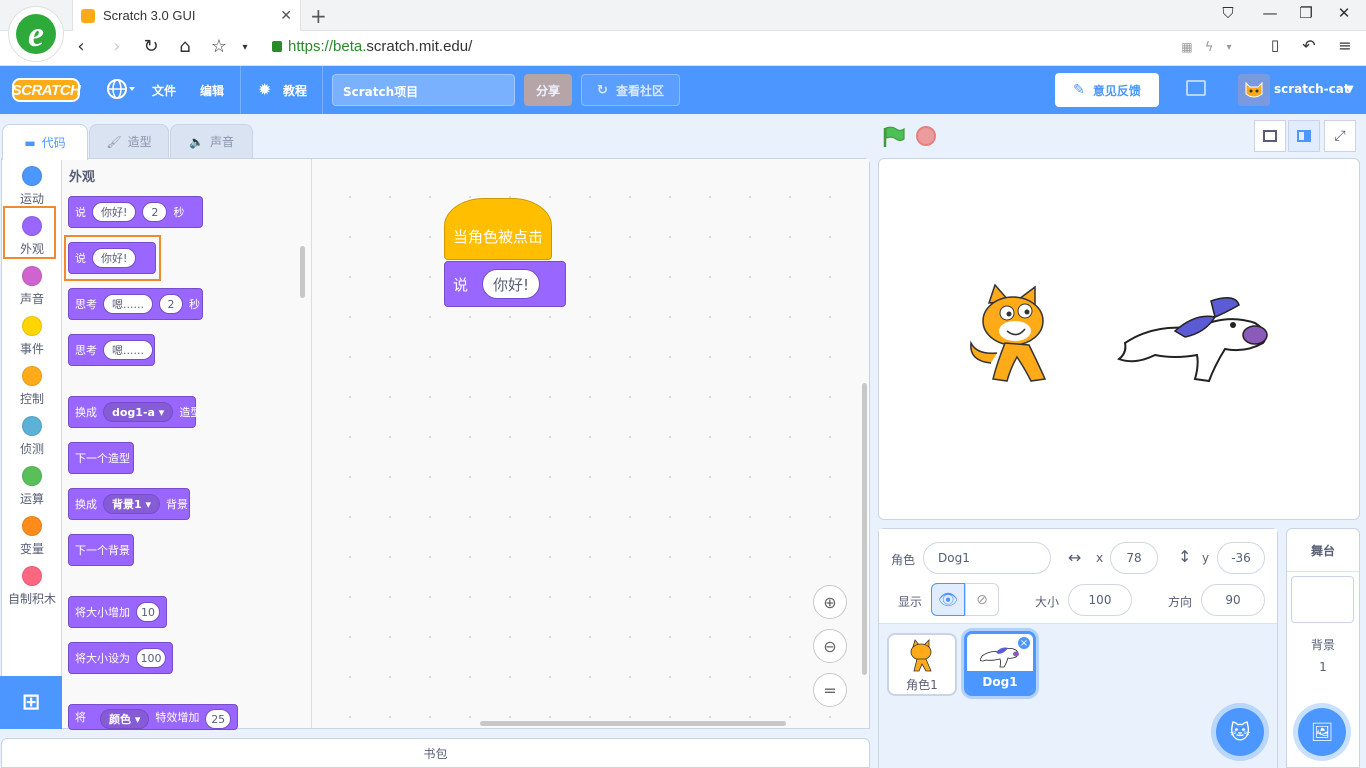 Image resolution: width=1366 pixels, height=768 pixels. I want to click on url-field: https://beta. scratch.mit.edu /, so click(372, 46).